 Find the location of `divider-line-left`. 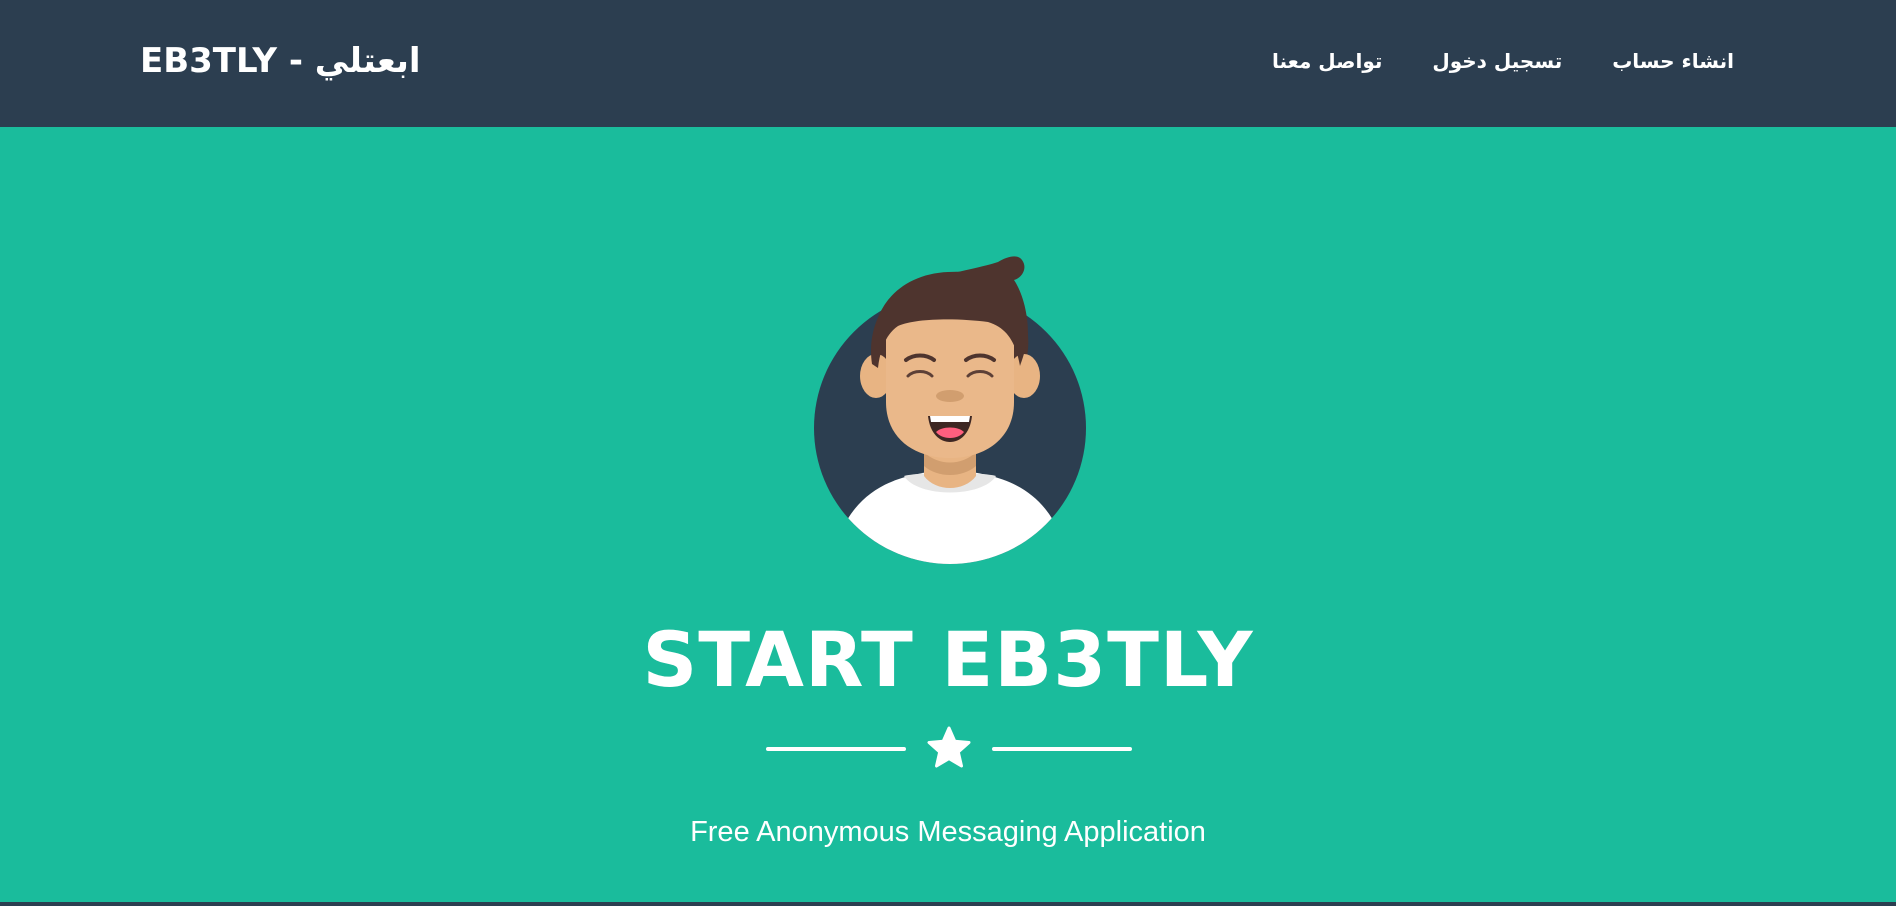

divider-line-left is located at coordinates (836, 749).